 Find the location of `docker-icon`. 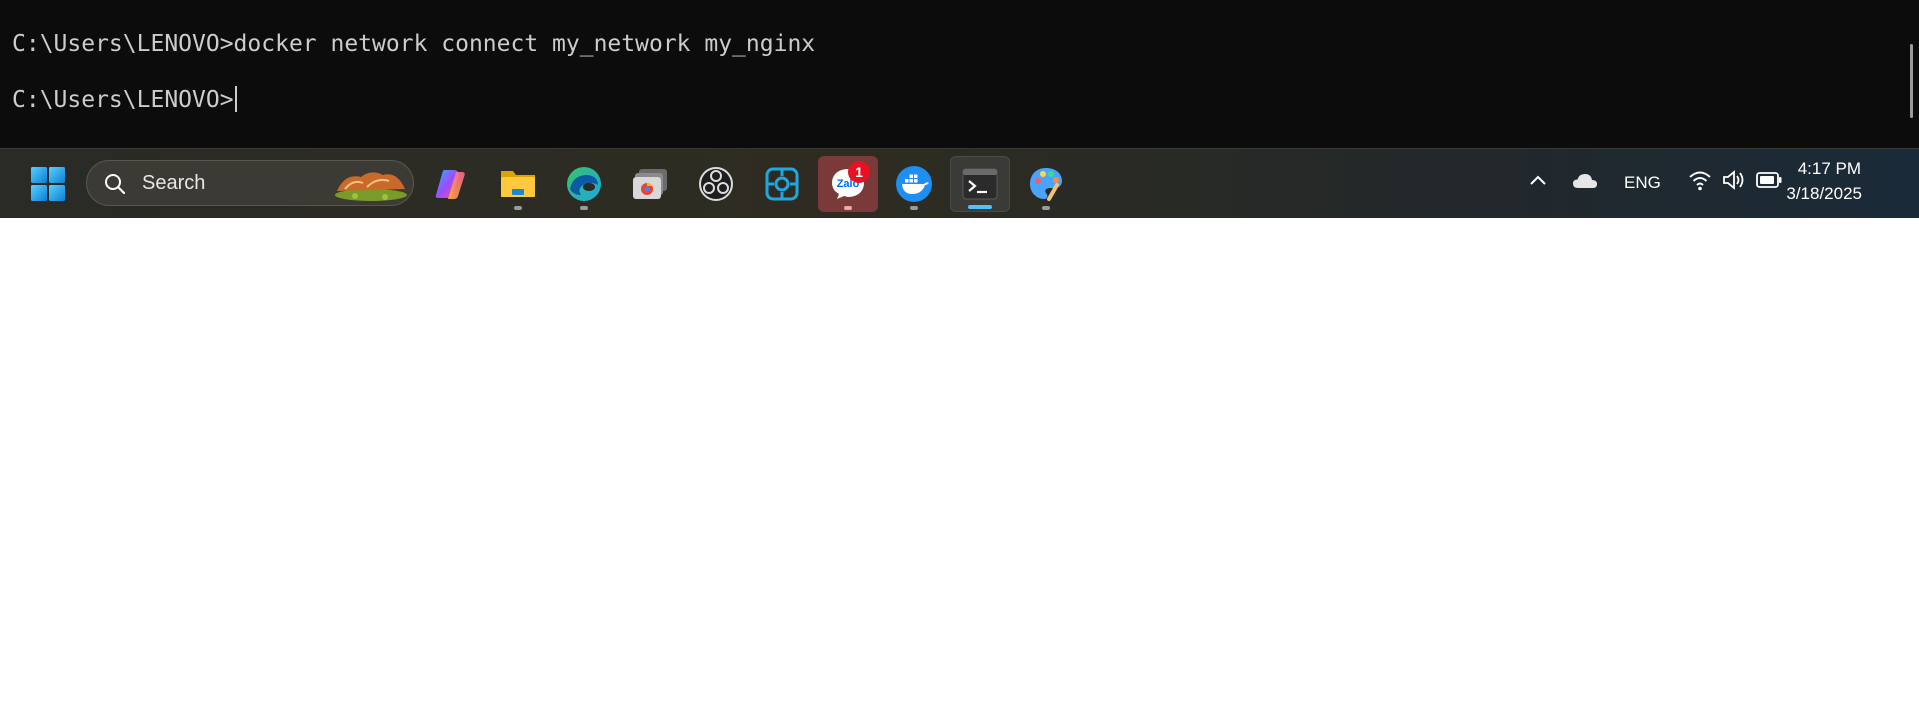

docker-icon is located at coordinates (914, 184).